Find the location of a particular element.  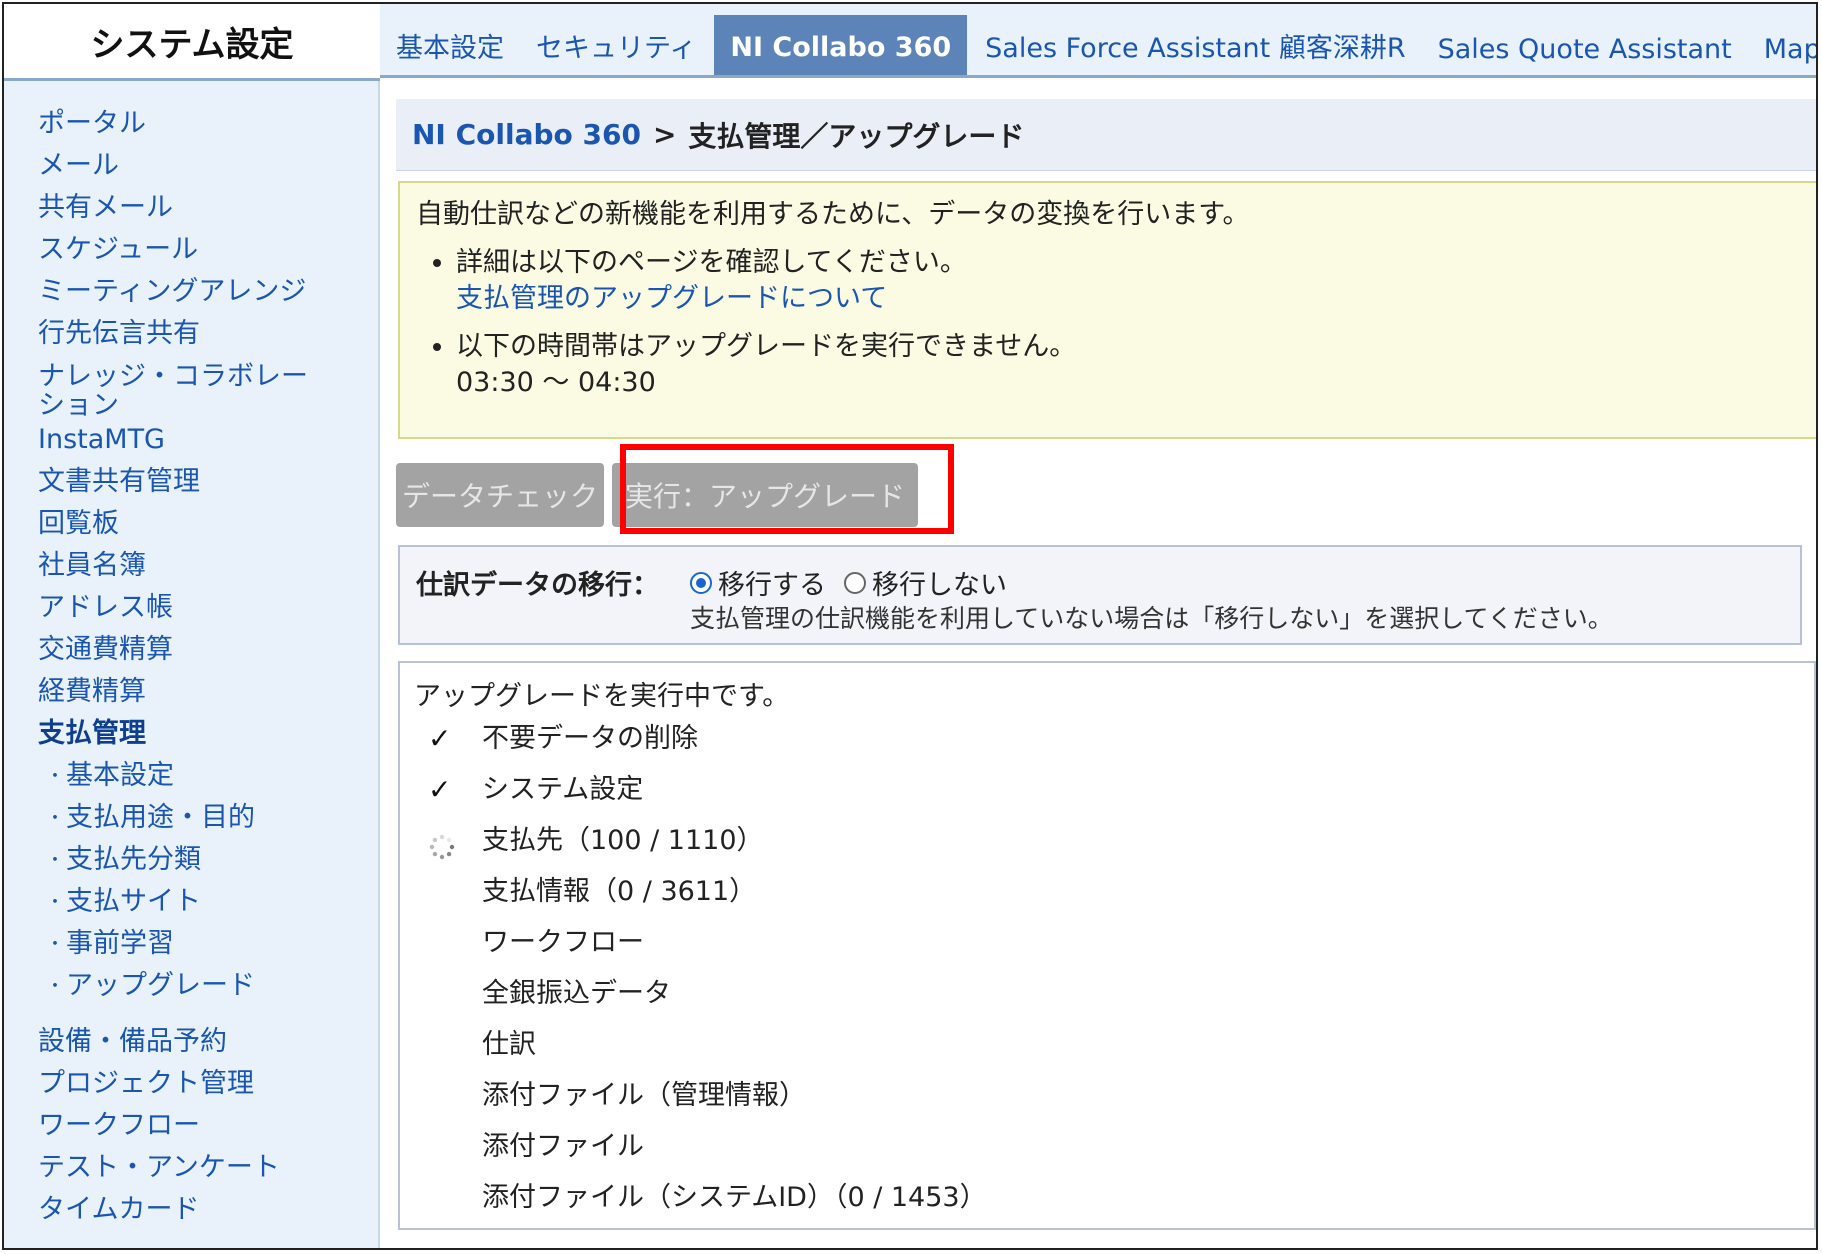

sidebar-subitem-label: 支払用途・目的 is located at coordinates (160, 817).